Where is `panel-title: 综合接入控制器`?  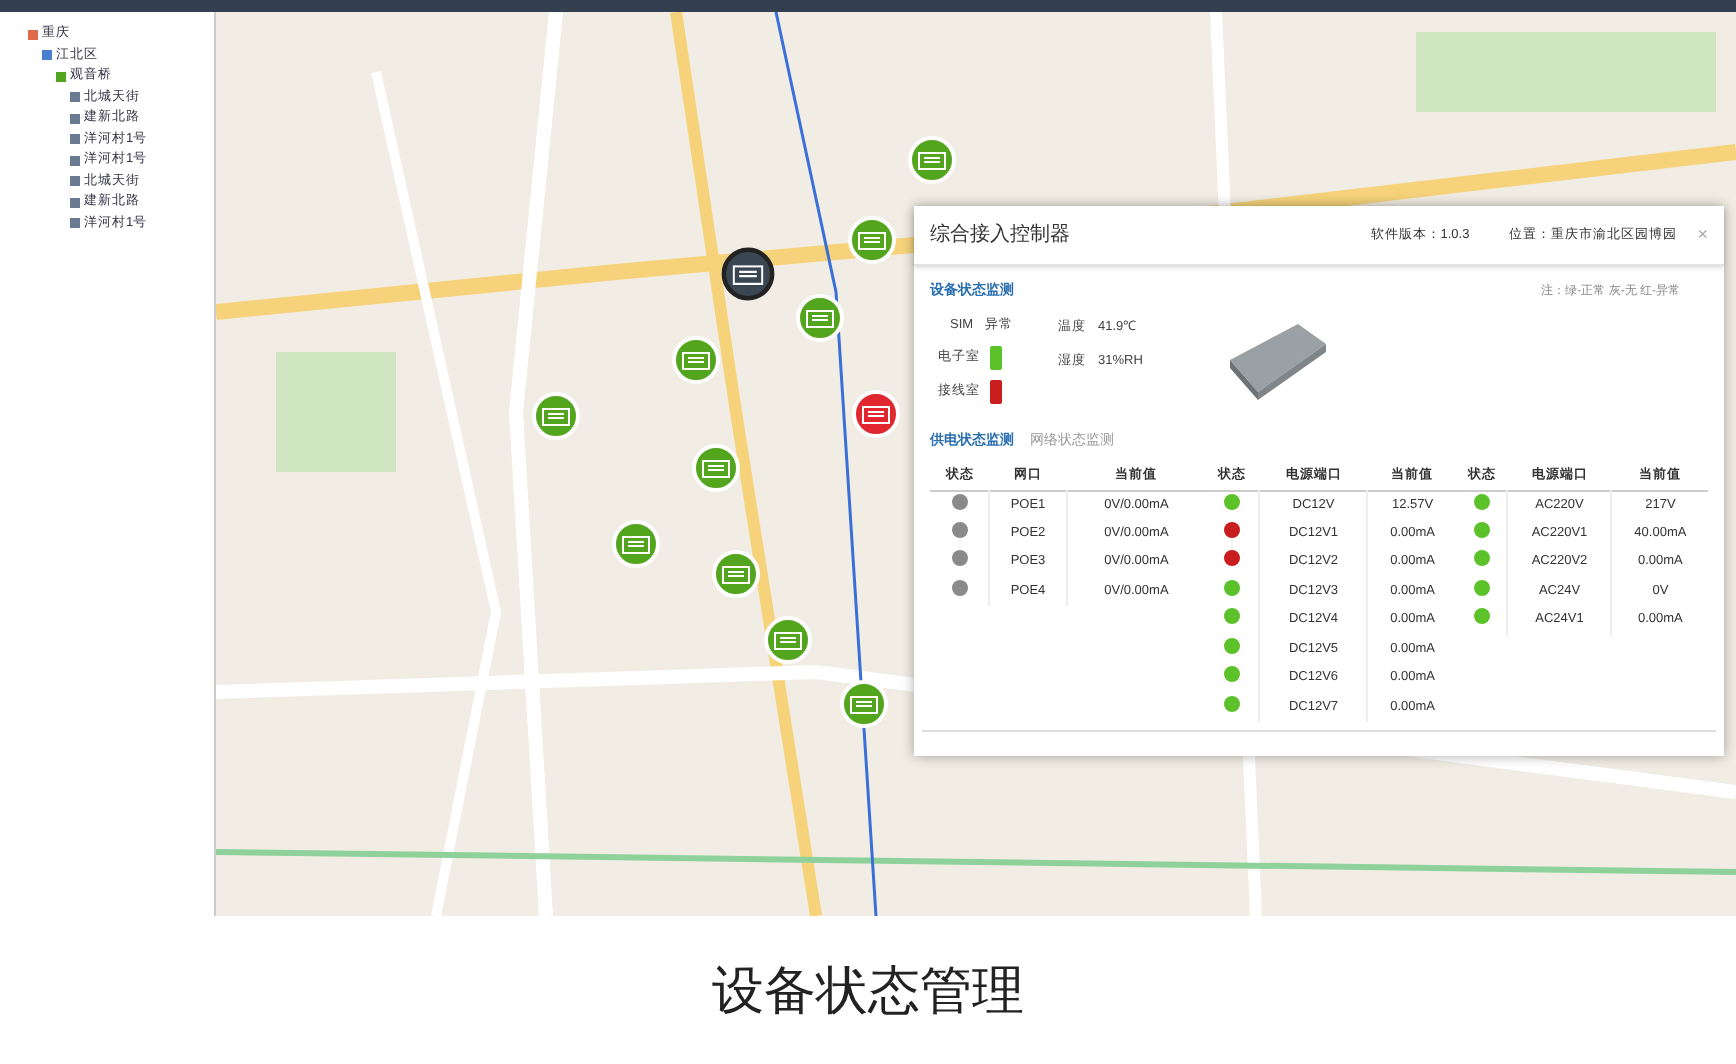 panel-title: 综合接入控制器 is located at coordinates (1001, 235).